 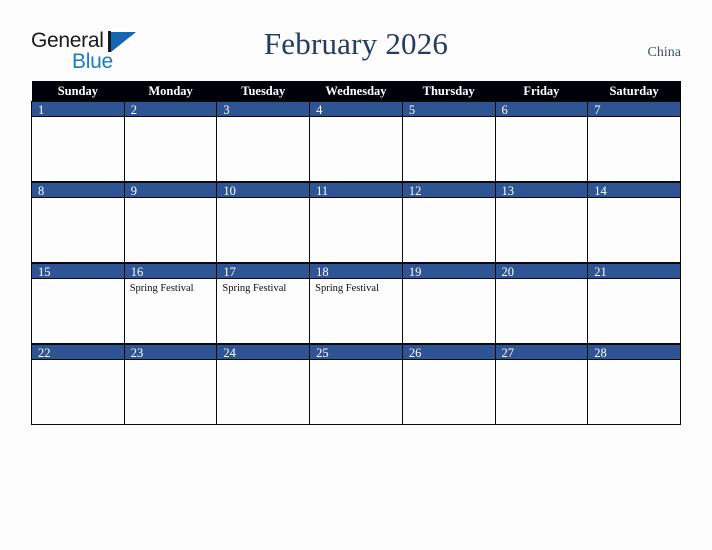 What do you see at coordinates (263, 91) in the screenshot?
I see `weekday-header-tuesday: Tuesday` at bounding box center [263, 91].